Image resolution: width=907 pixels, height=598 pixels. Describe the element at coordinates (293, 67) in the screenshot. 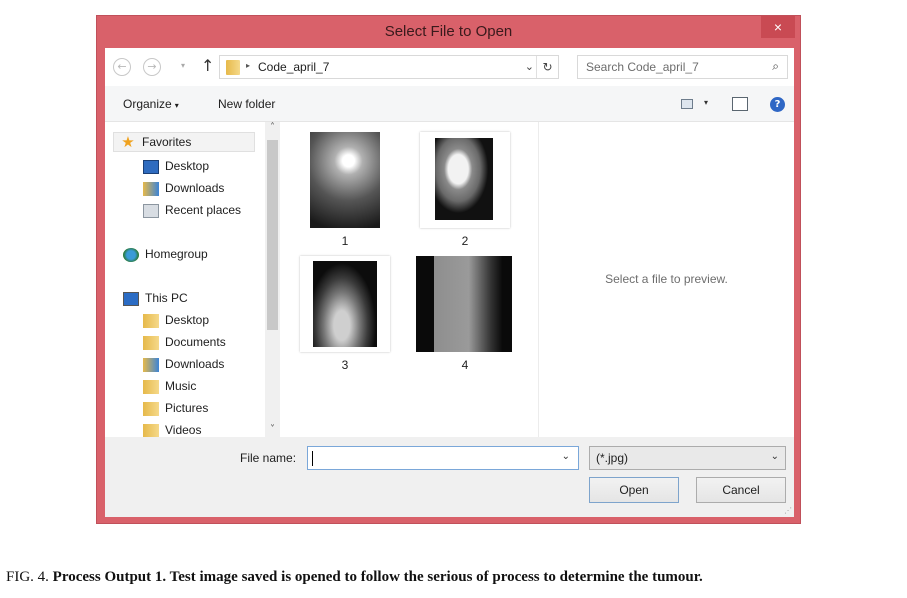

I see `breadcrumb-current-folder: Code_april_7` at that location.